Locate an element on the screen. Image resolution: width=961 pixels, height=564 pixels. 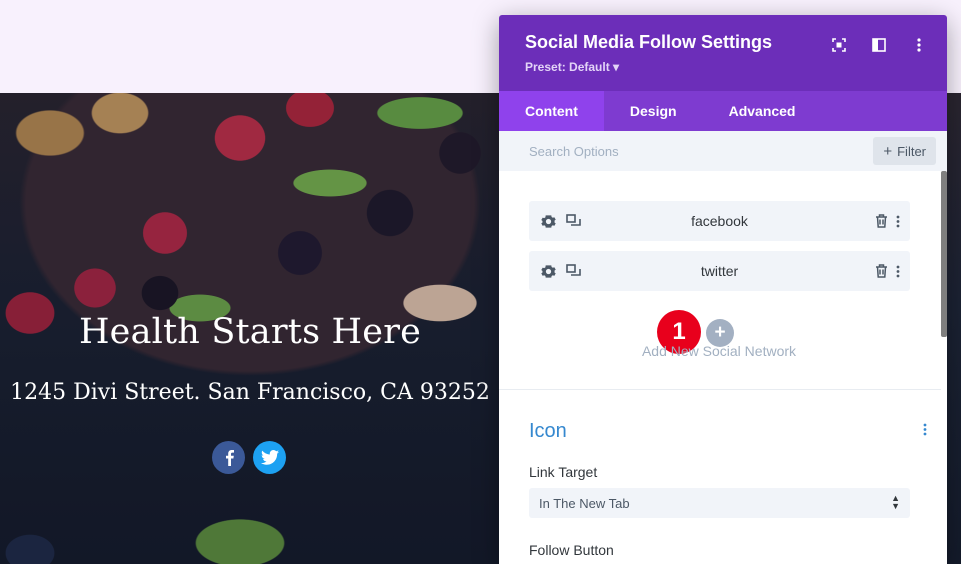
filter-button: + Filter is located at coordinates (904, 151).